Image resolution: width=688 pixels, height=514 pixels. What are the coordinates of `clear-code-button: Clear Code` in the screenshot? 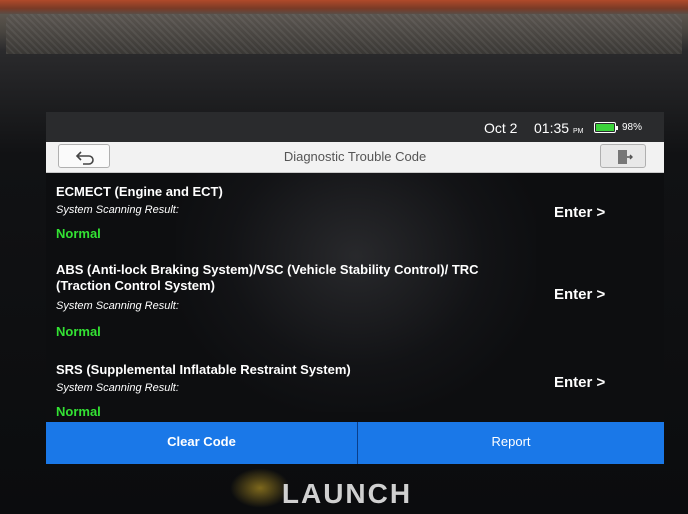 It's located at (201, 443).